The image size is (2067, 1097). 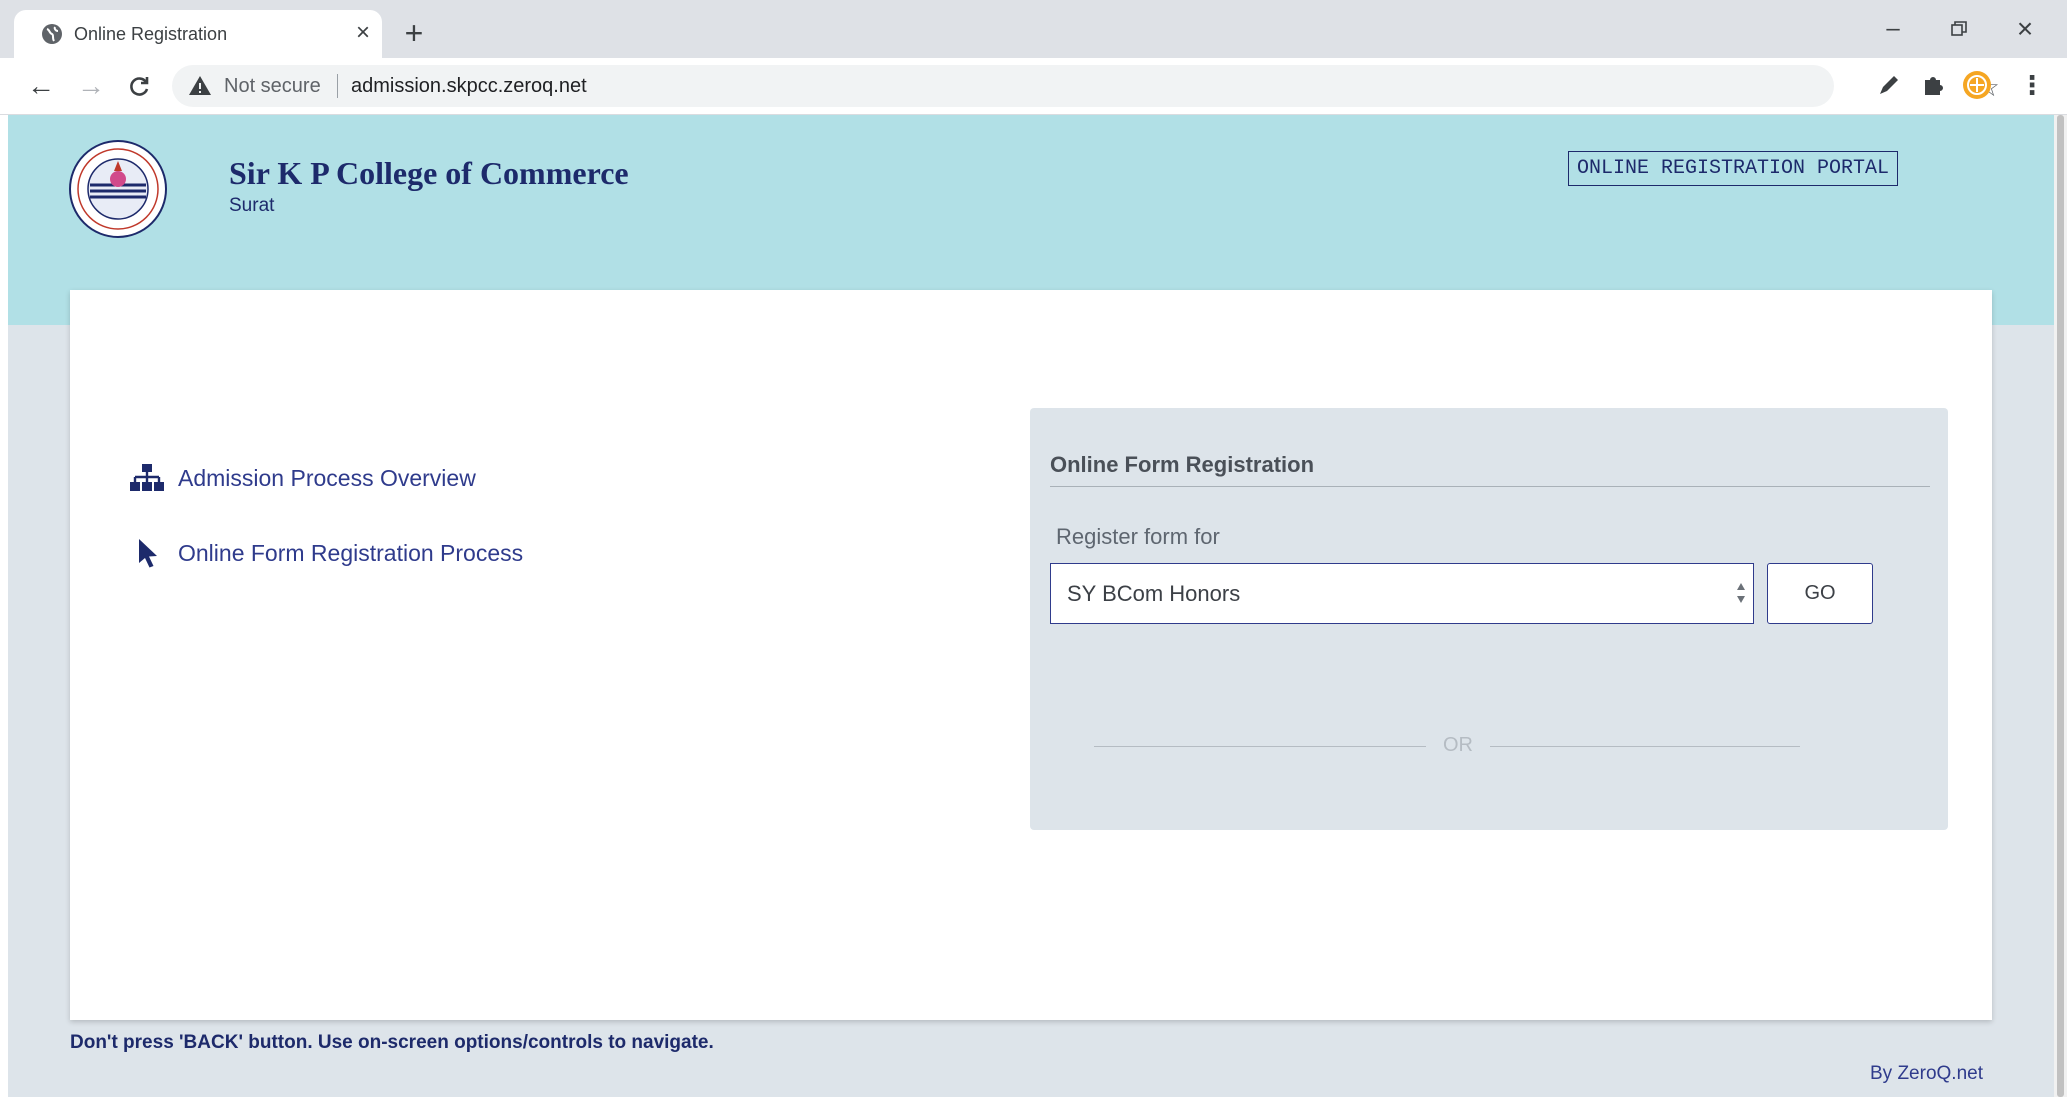 I want to click on url-text: admission.skpcc.zeroq.net, so click(x=469, y=86).